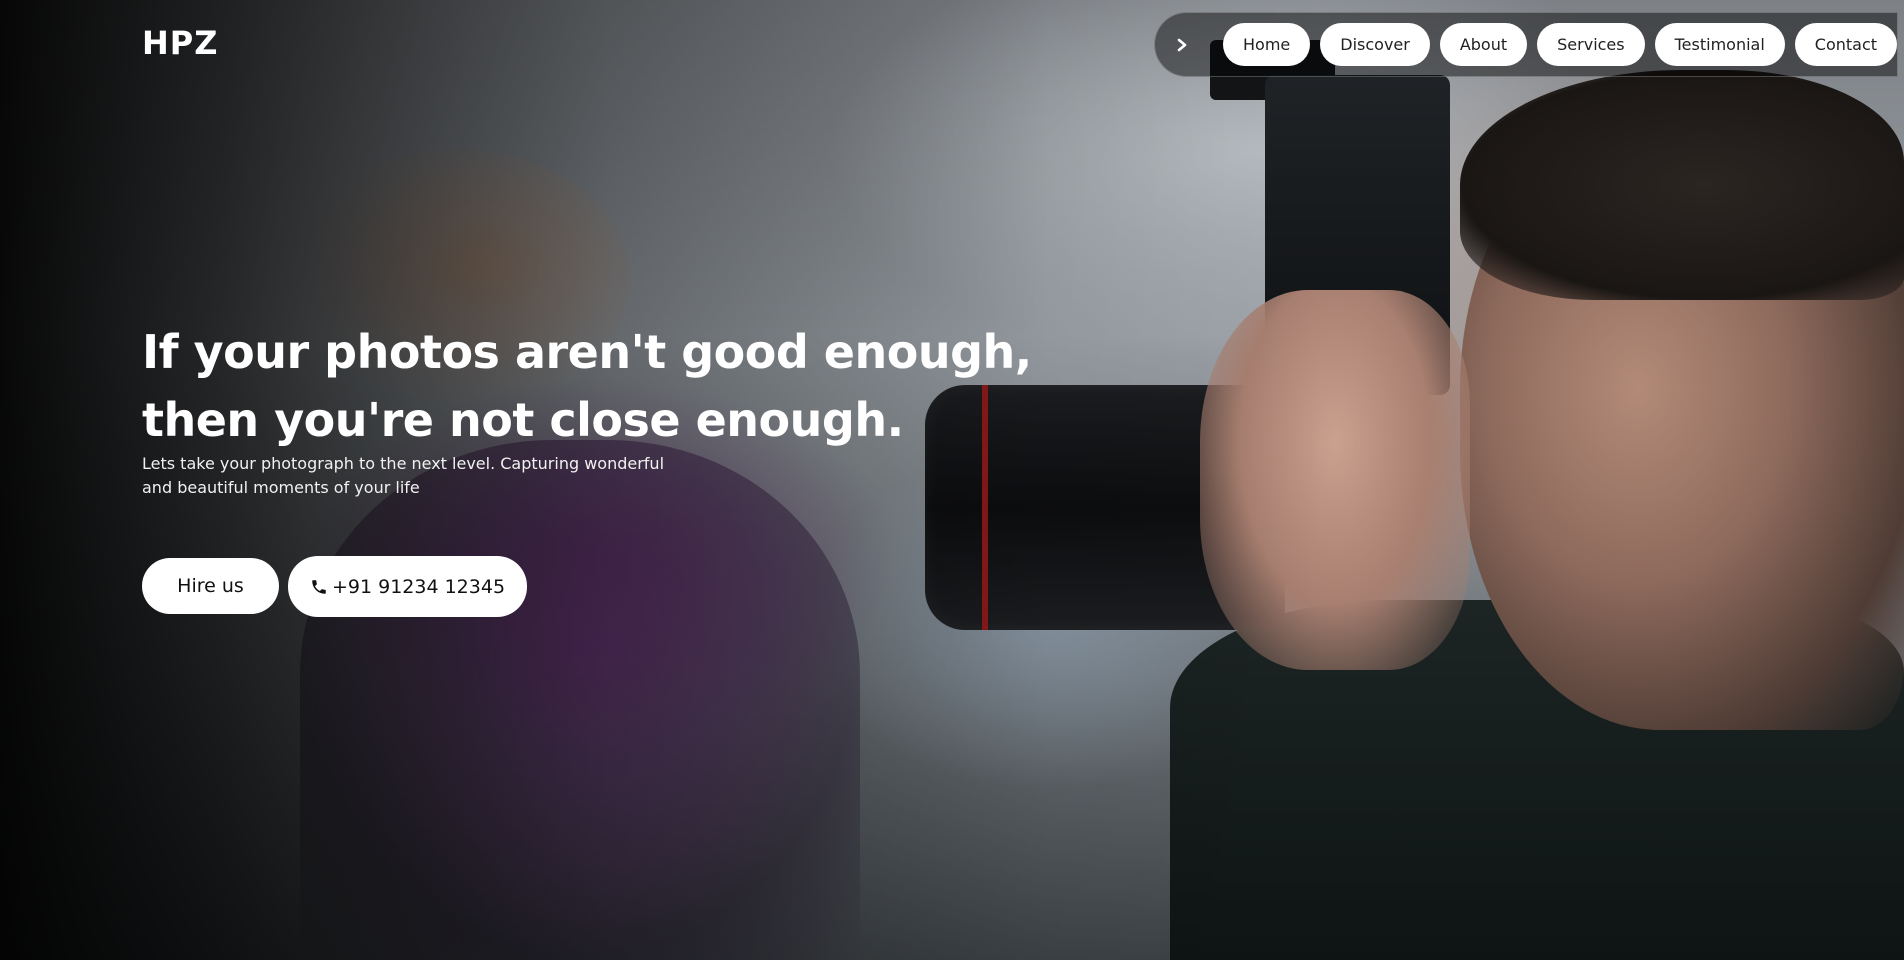 The height and width of the screenshot is (960, 1904). I want to click on chevron-right-icon, so click(1182, 45).